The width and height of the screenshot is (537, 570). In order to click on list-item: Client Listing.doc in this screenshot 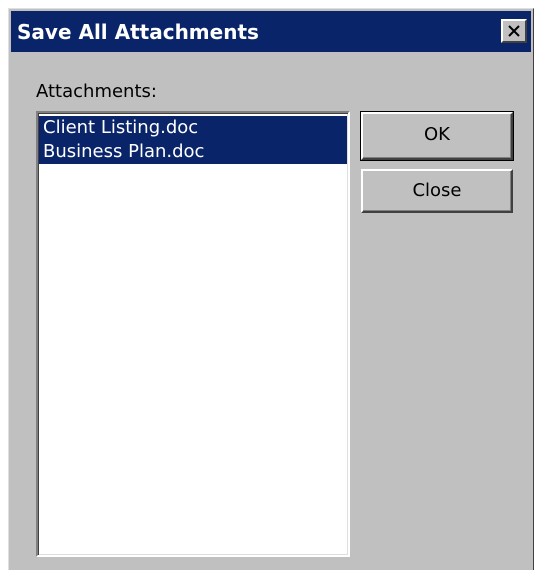, I will do `click(193, 128)`.